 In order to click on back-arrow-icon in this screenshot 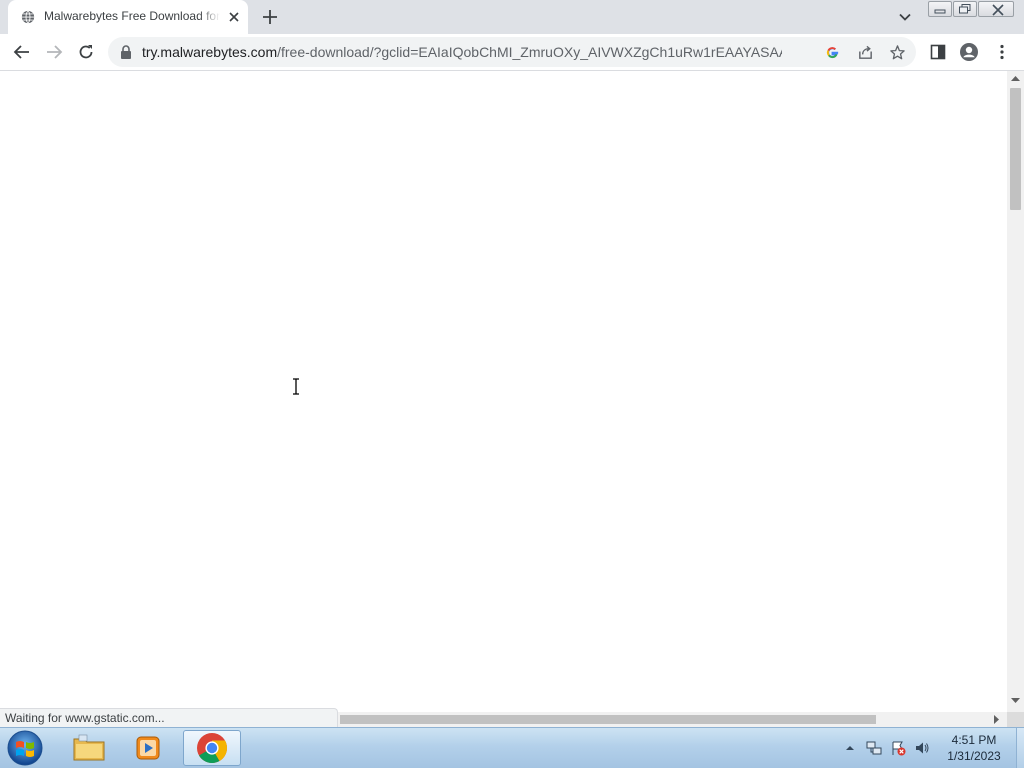, I will do `click(22, 52)`.